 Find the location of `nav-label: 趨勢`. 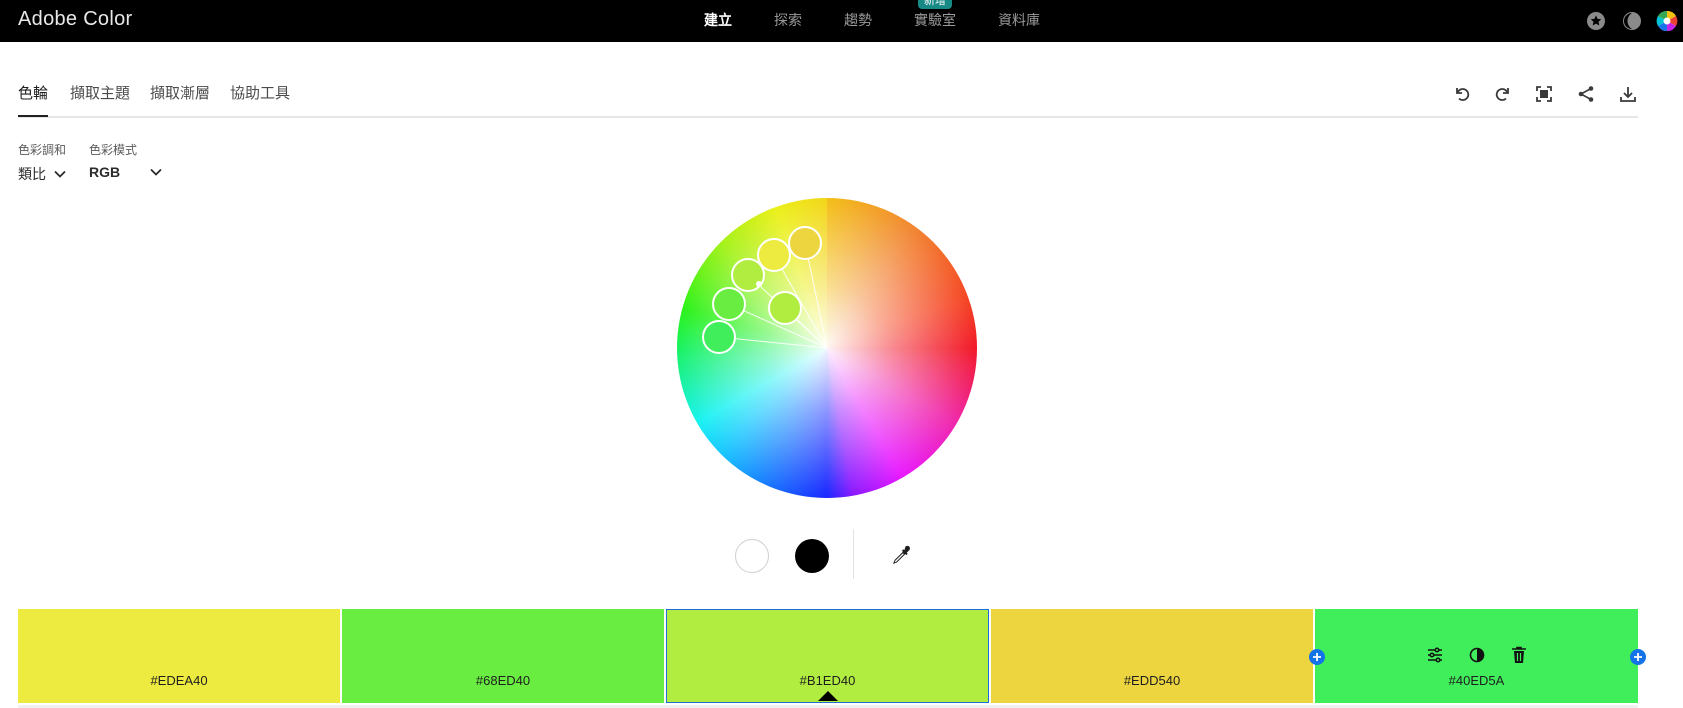

nav-label: 趨勢 is located at coordinates (858, 20).